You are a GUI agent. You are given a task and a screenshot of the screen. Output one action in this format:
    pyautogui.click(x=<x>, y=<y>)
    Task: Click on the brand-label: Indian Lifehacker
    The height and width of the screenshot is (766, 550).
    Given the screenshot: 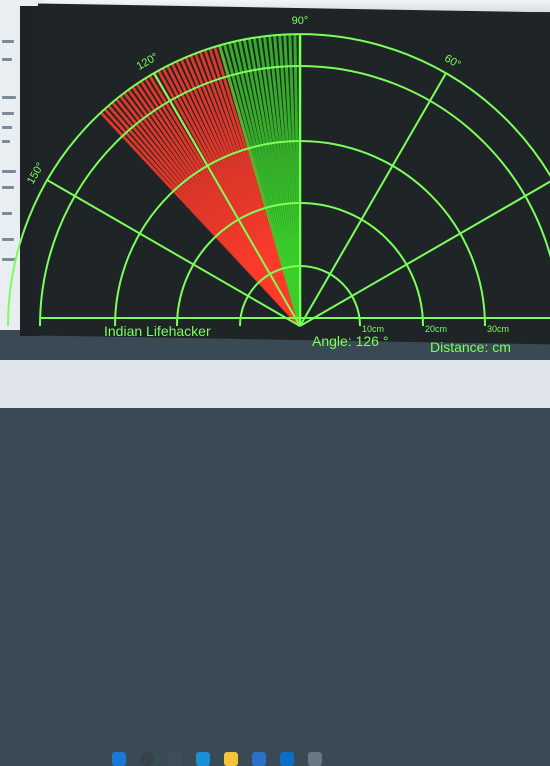 What is the action you would take?
    pyautogui.click(x=157, y=331)
    